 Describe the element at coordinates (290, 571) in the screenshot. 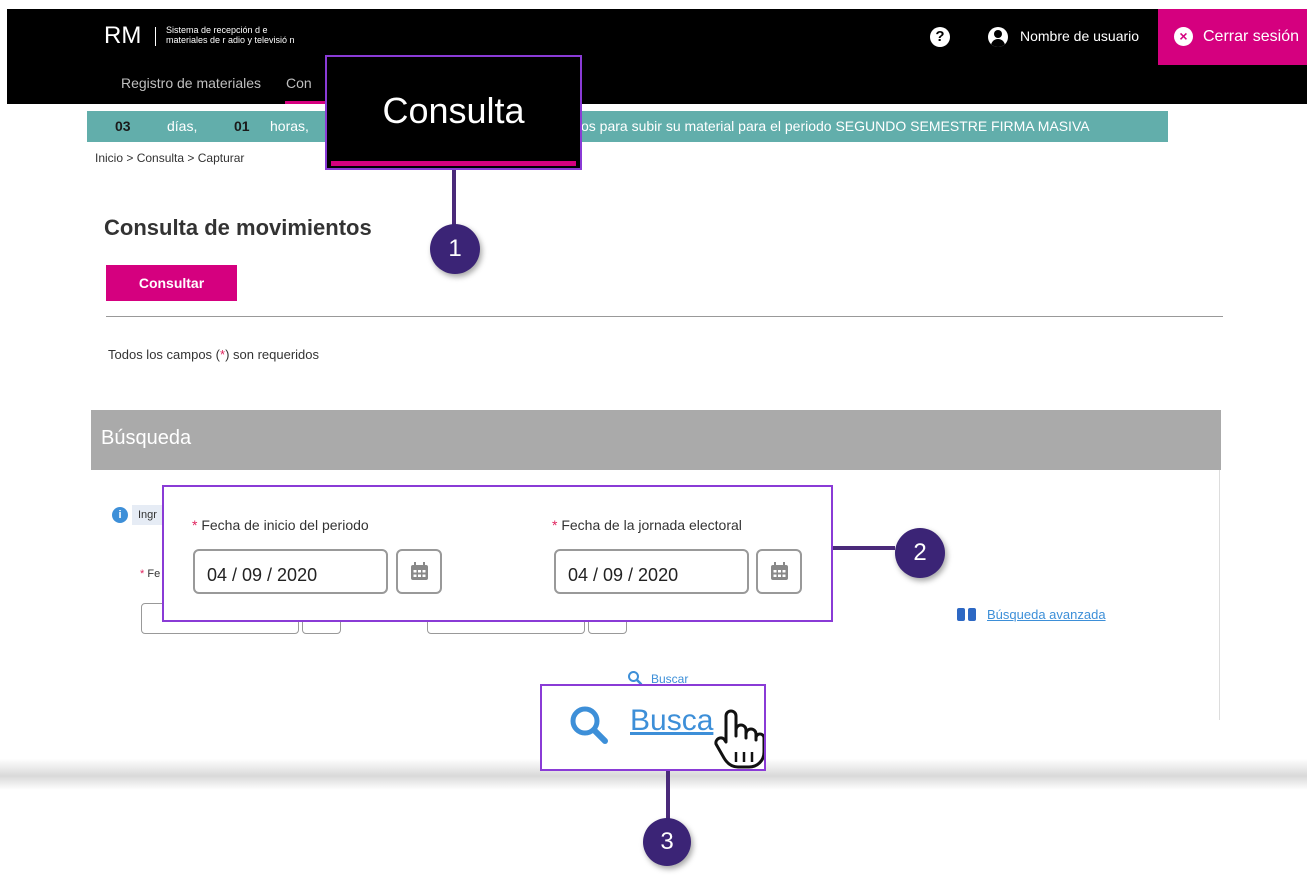

I see `start-date-input: 04 / 09 / 2020` at that location.